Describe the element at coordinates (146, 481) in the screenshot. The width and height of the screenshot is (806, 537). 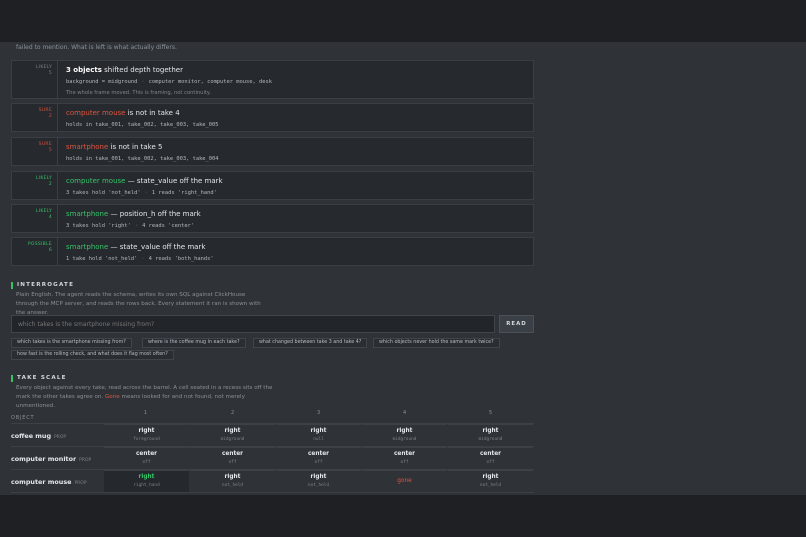
I see `take-cell: right right_hand` at that location.